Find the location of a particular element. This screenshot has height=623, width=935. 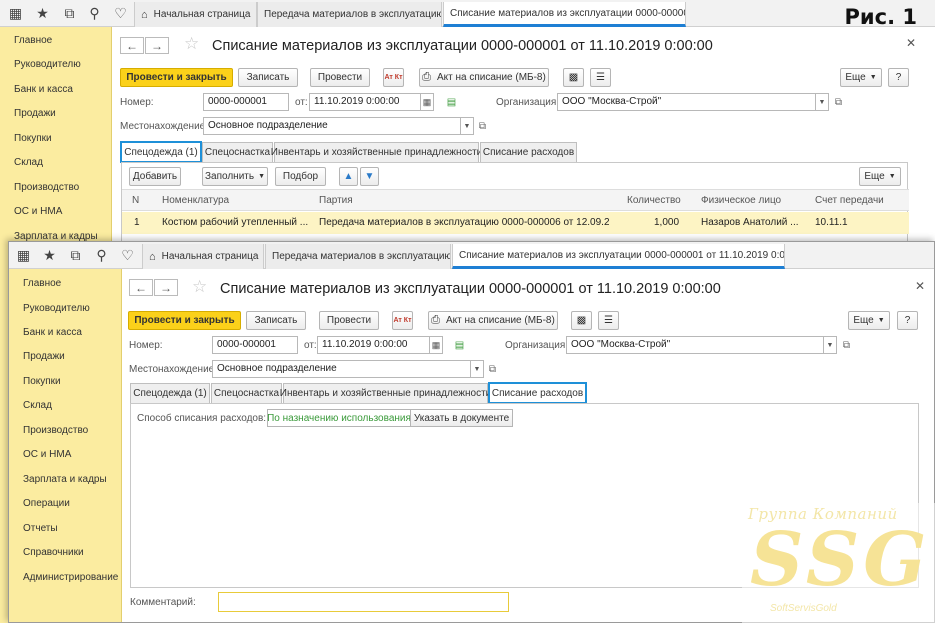

in-document-option: Указать в документе is located at coordinates (461, 418).